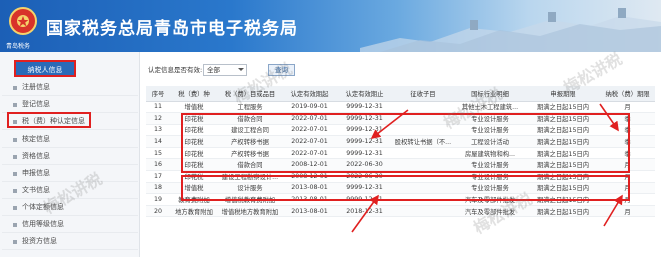 Image resolution: width=661 pixels, height=257 pixels. I want to click on sidebar-item: 税（费）种认定信息, so click(70, 121).